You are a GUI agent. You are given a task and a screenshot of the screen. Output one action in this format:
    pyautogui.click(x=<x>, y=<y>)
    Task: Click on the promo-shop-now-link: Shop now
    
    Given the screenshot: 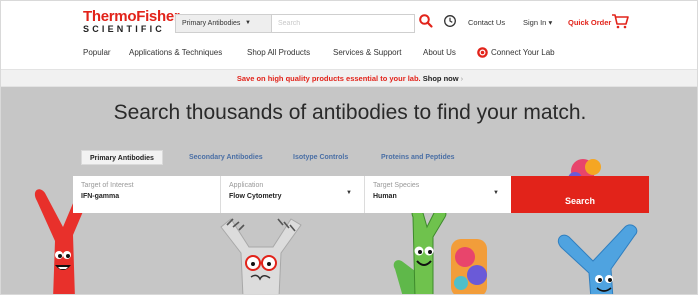 What is the action you would take?
    pyautogui.click(x=441, y=78)
    